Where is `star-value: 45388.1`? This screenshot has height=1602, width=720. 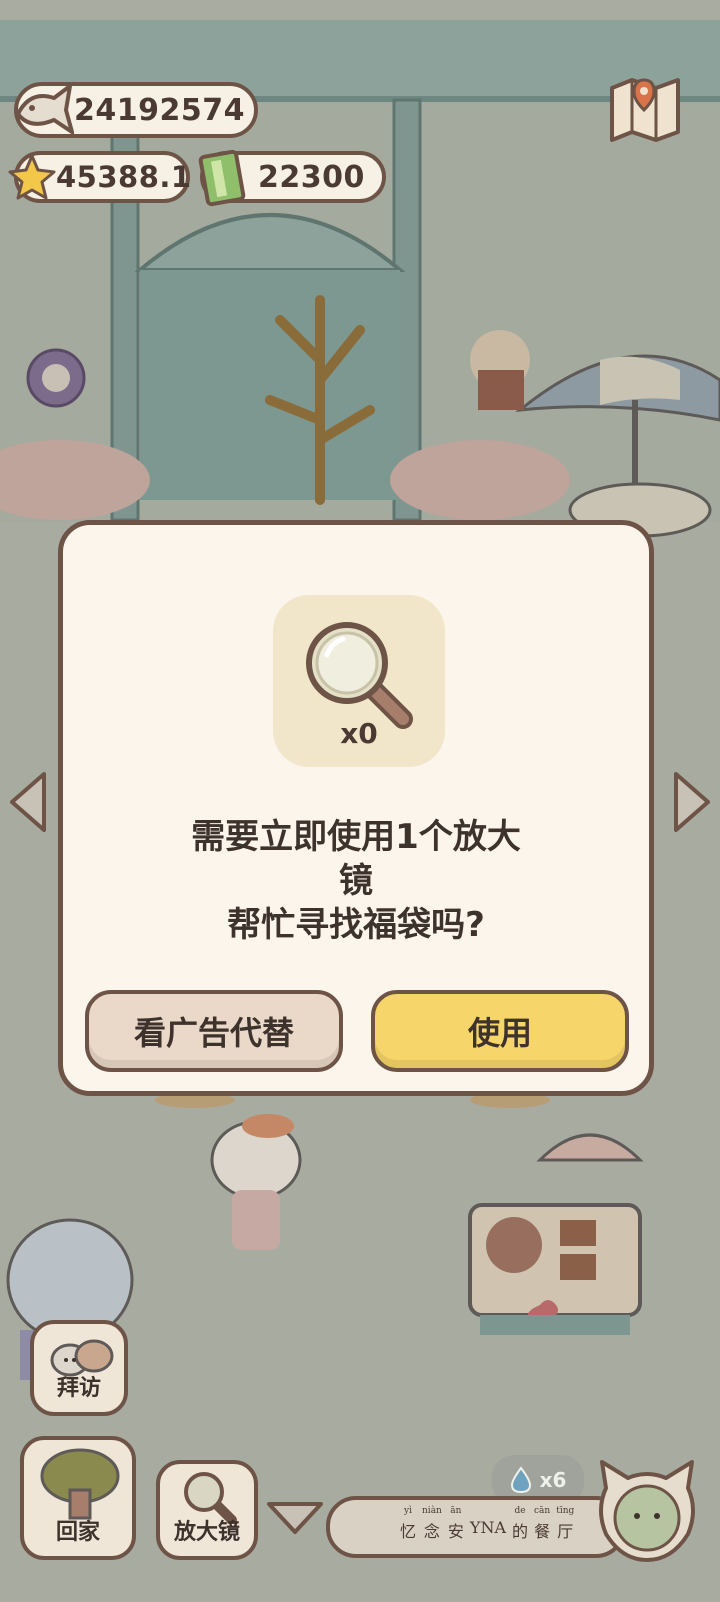
star-value: 45388.1 is located at coordinates (124, 177).